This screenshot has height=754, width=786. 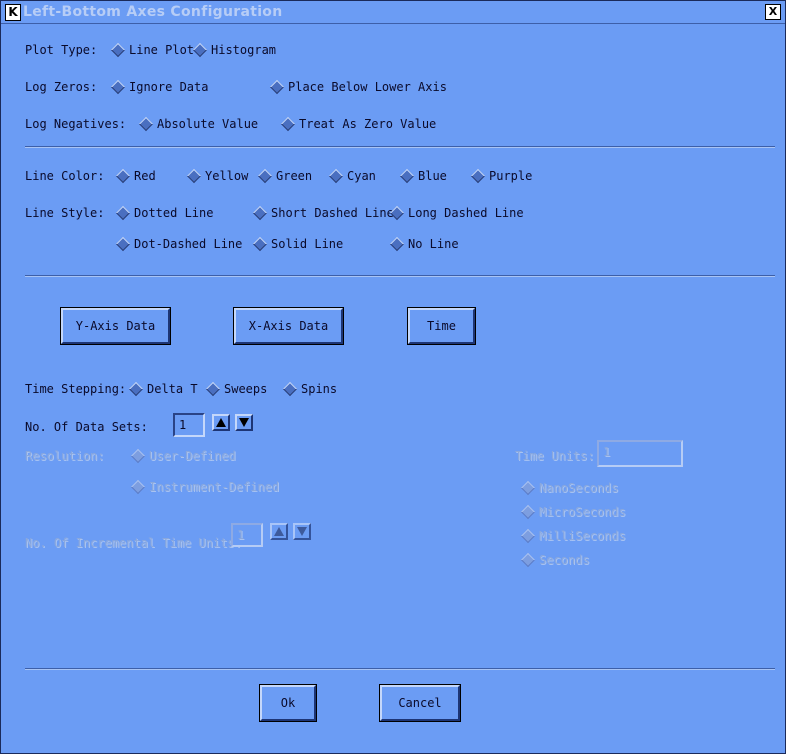 What do you see at coordinates (174, 213) in the screenshot?
I see `radio-label: Dotted Line` at bounding box center [174, 213].